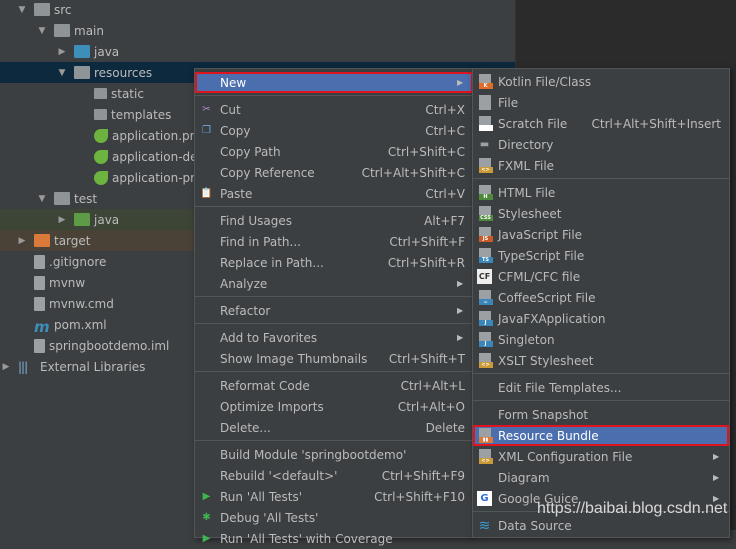 Image resolution: width=736 pixels, height=549 pixels. I want to click on run-icon: ▶, so click(206, 496).